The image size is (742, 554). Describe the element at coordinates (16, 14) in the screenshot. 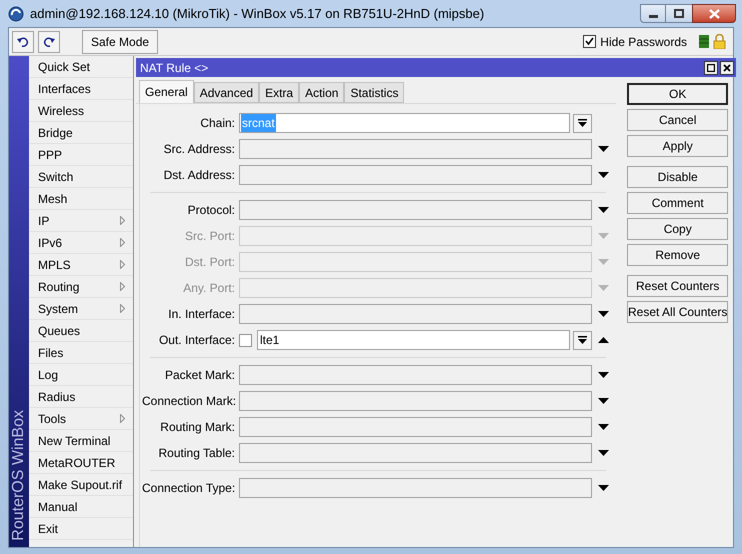

I see `app-logo-icon` at that location.